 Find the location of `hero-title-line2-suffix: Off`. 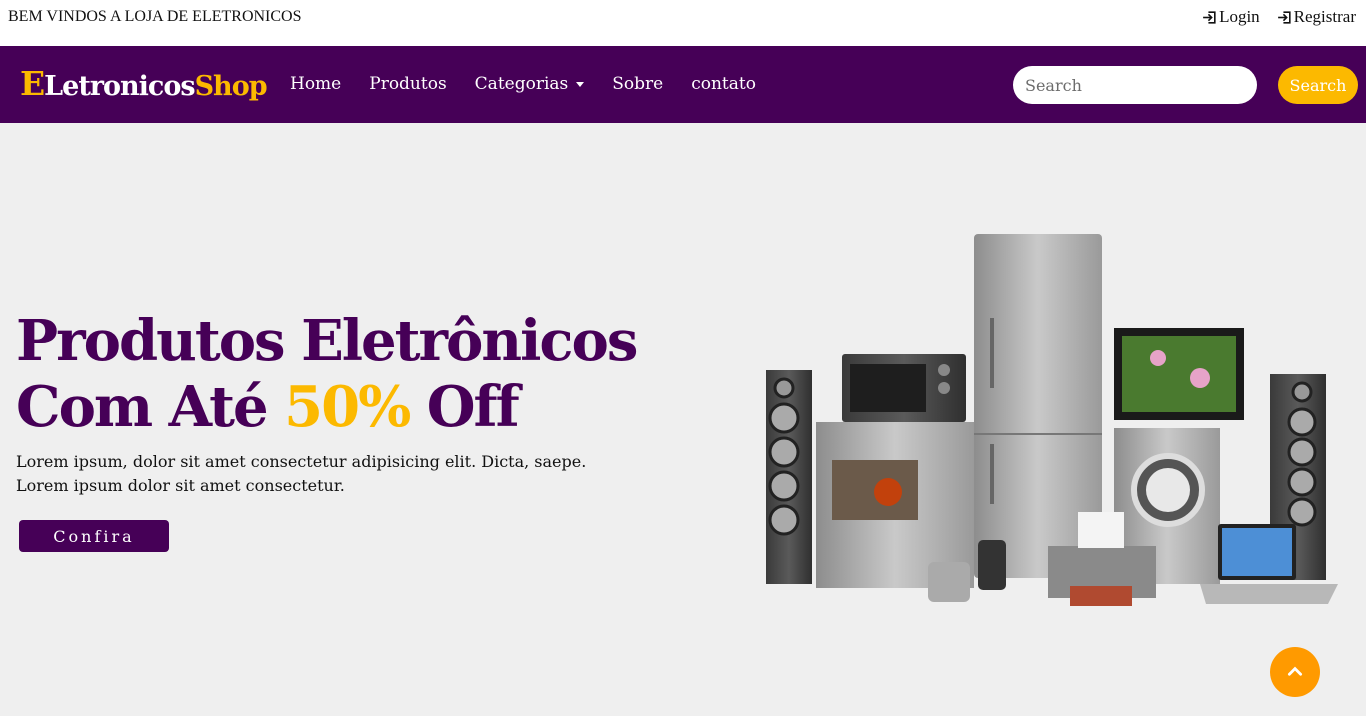

hero-title-line2-suffix: Off is located at coordinates (464, 407).